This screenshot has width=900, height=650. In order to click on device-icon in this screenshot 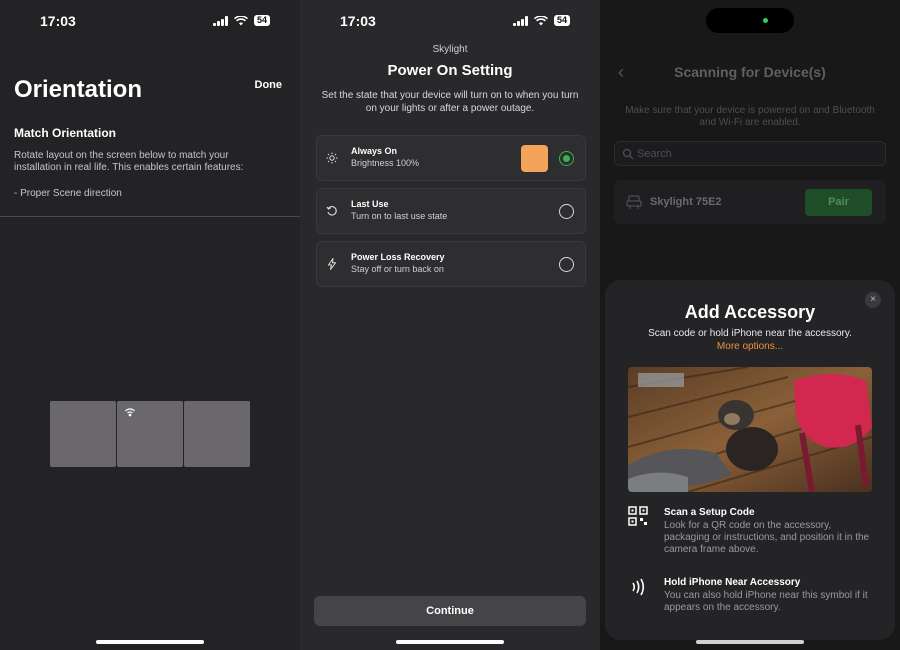, I will do `click(634, 202)`.